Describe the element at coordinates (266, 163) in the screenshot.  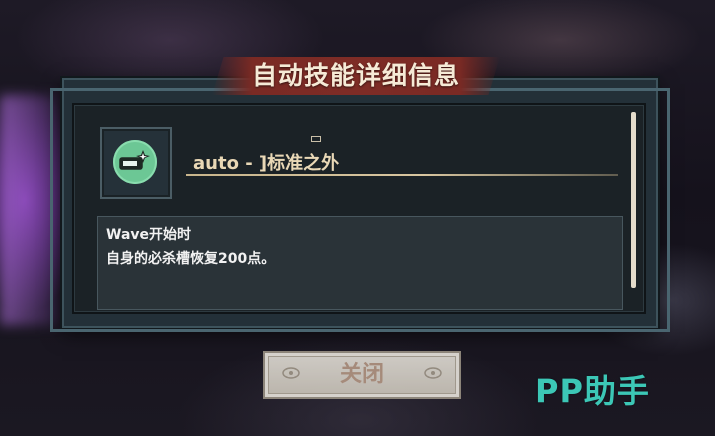
I see `skill-name: auto - ]标准之外` at that location.